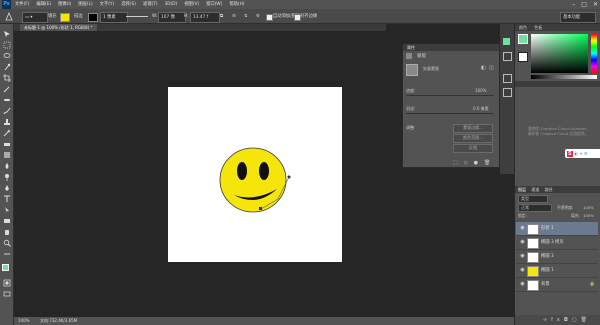 Image resolution: width=600 pixels, height=325 pixels. Describe the element at coordinates (107, 4) in the screenshot. I see `menu-type: 文字(Y)` at that location.